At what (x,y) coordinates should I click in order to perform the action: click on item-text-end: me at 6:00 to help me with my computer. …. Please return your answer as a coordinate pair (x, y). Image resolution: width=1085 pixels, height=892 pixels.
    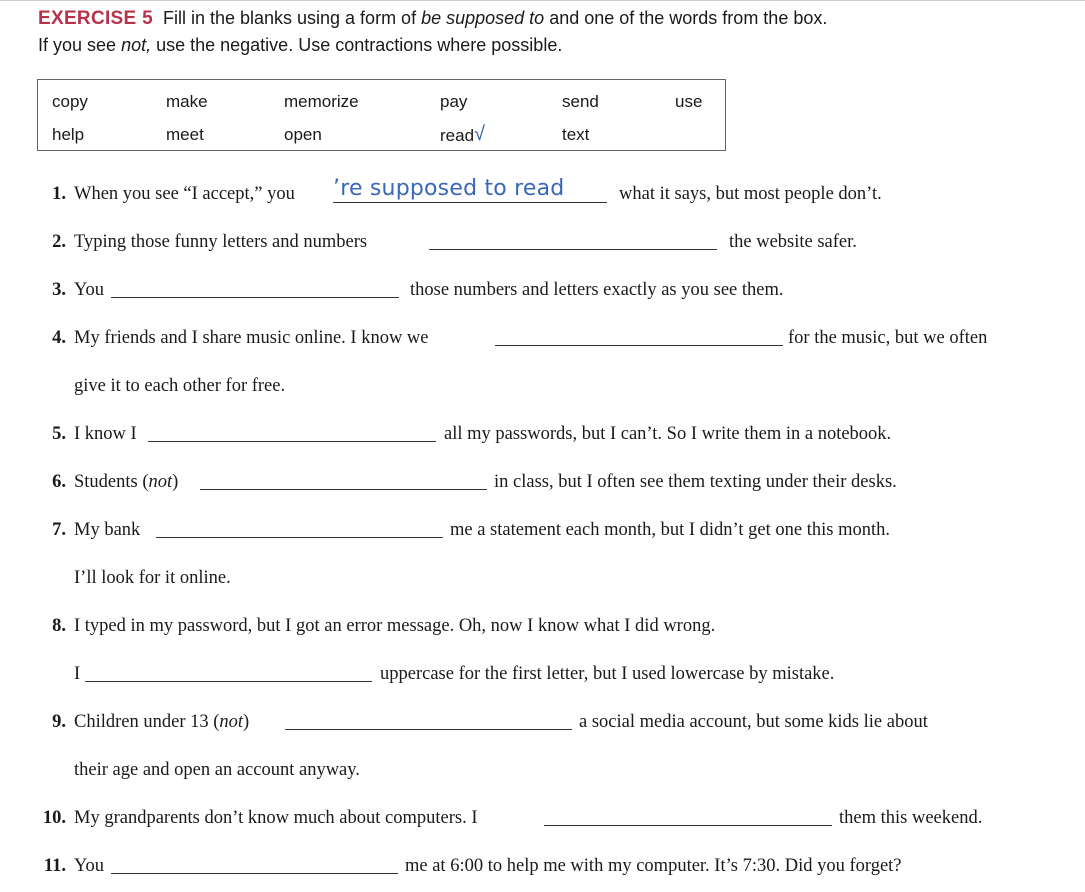
    Looking at the image, I should click on (653, 866).